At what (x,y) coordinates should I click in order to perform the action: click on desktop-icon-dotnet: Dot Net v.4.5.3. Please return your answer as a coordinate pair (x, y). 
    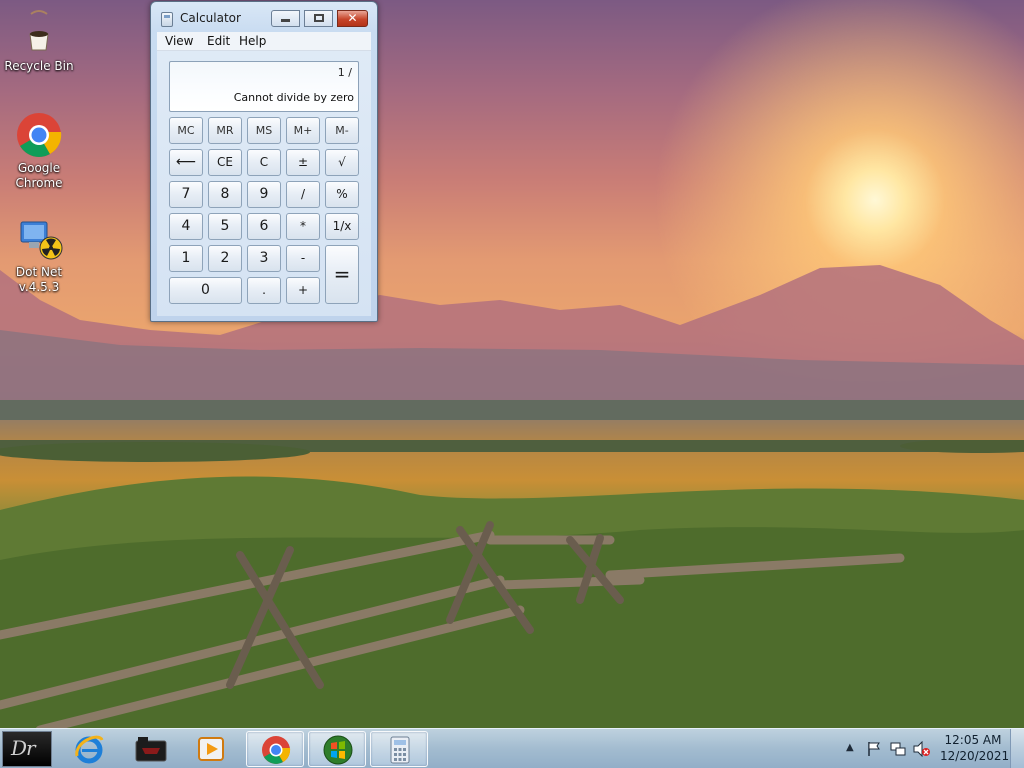
    Looking at the image, I should click on (39, 255).